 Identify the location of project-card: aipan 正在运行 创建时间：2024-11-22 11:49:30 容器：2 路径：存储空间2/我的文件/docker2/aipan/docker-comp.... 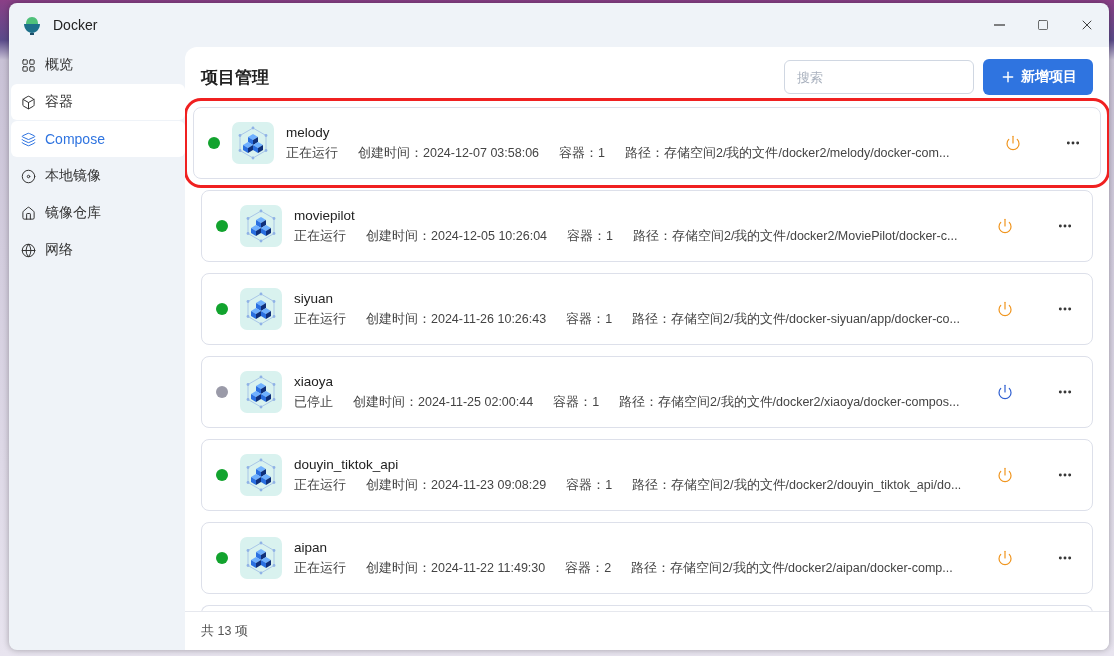
(647, 558).